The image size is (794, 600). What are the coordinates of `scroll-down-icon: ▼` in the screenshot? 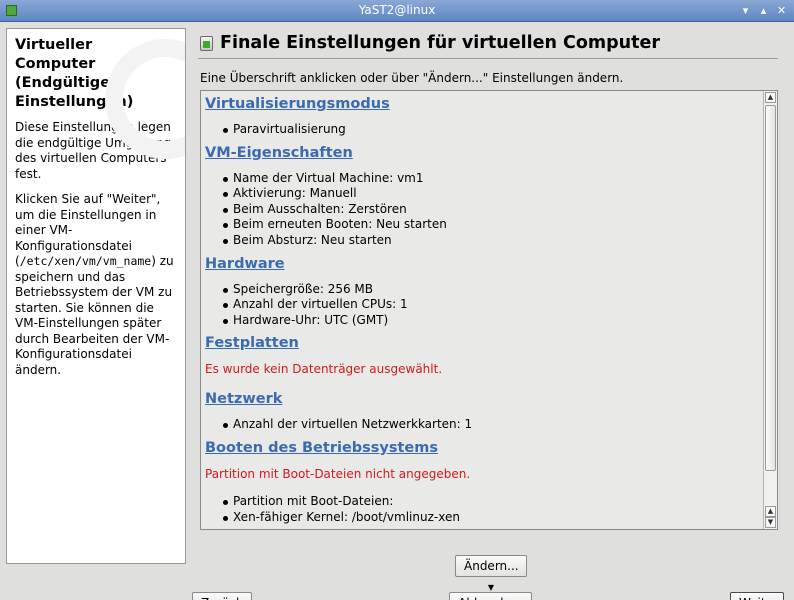 It's located at (770, 522).